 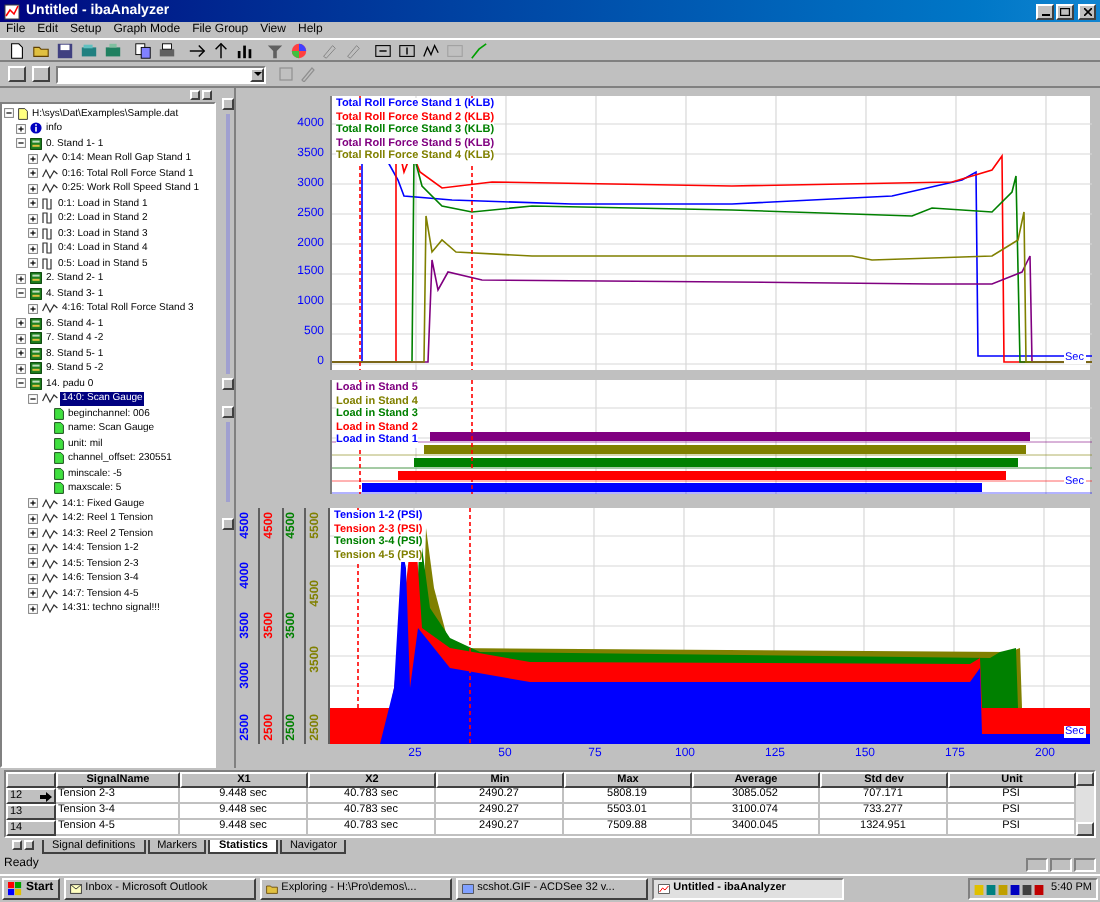 What do you see at coordinates (467, 889) in the screenshot?
I see `picture-icon` at bounding box center [467, 889].